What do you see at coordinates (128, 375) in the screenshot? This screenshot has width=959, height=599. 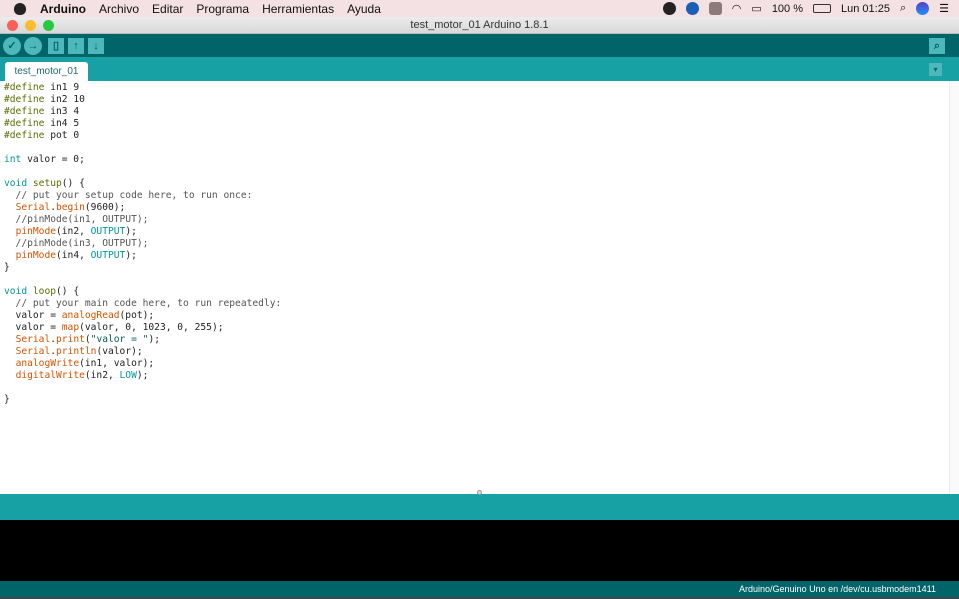 I see `code-token: LOW` at bounding box center [128, 375].